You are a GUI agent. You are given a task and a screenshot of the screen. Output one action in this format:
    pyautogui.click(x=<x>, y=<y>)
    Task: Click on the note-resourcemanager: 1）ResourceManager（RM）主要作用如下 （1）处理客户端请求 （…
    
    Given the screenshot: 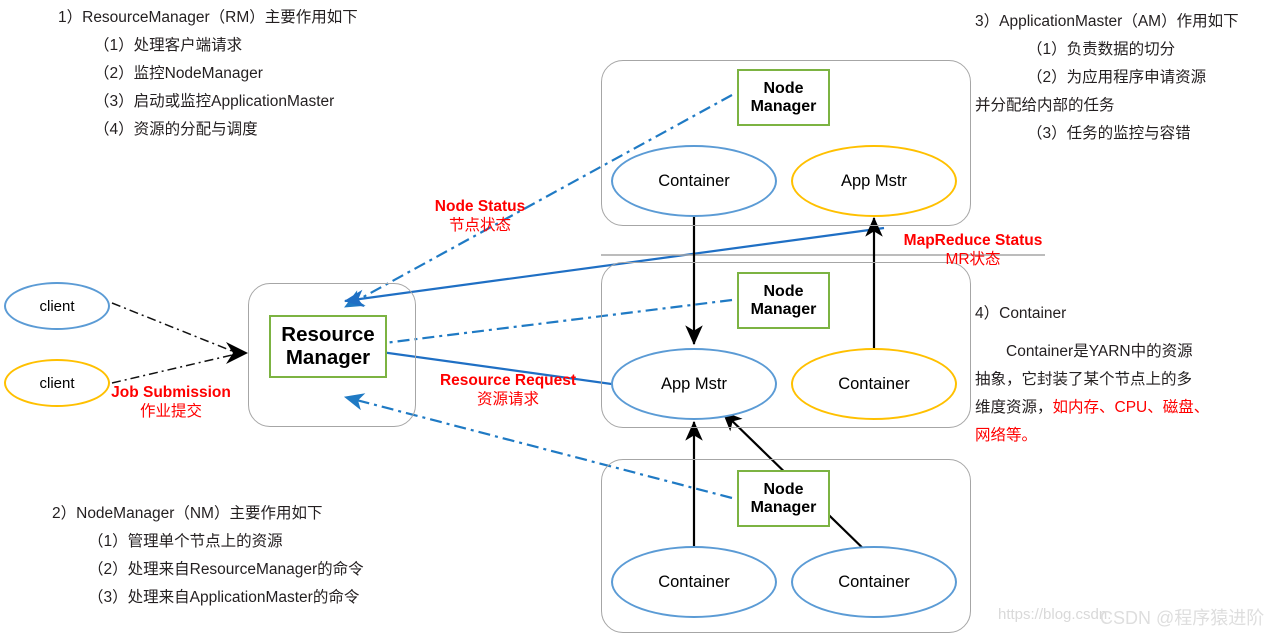 What is the action you would take?
    pyautogui.click(x=208, y=74)
    